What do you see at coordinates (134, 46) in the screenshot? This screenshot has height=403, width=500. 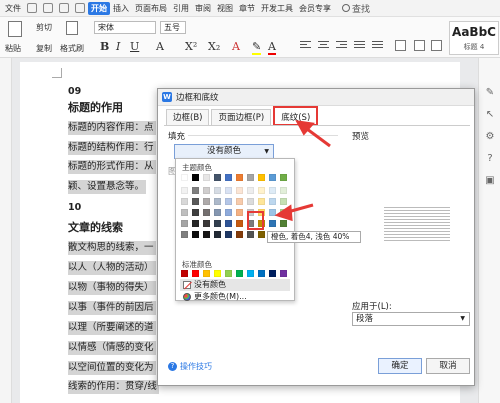 I see `underline-icon: U` at bounding box center [134, 46].